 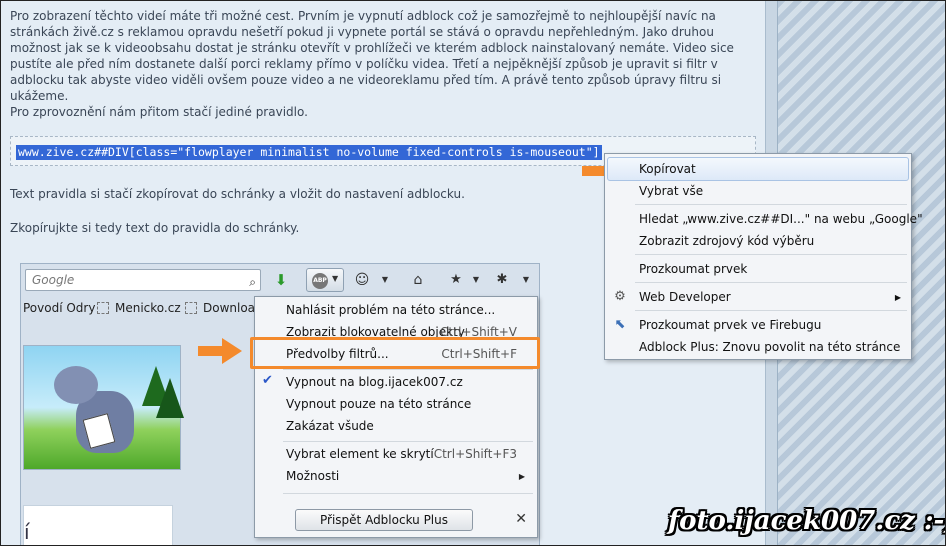 I want to click on context-item-inspect: Prozkoumat prvek, so click(x=693, y=269).